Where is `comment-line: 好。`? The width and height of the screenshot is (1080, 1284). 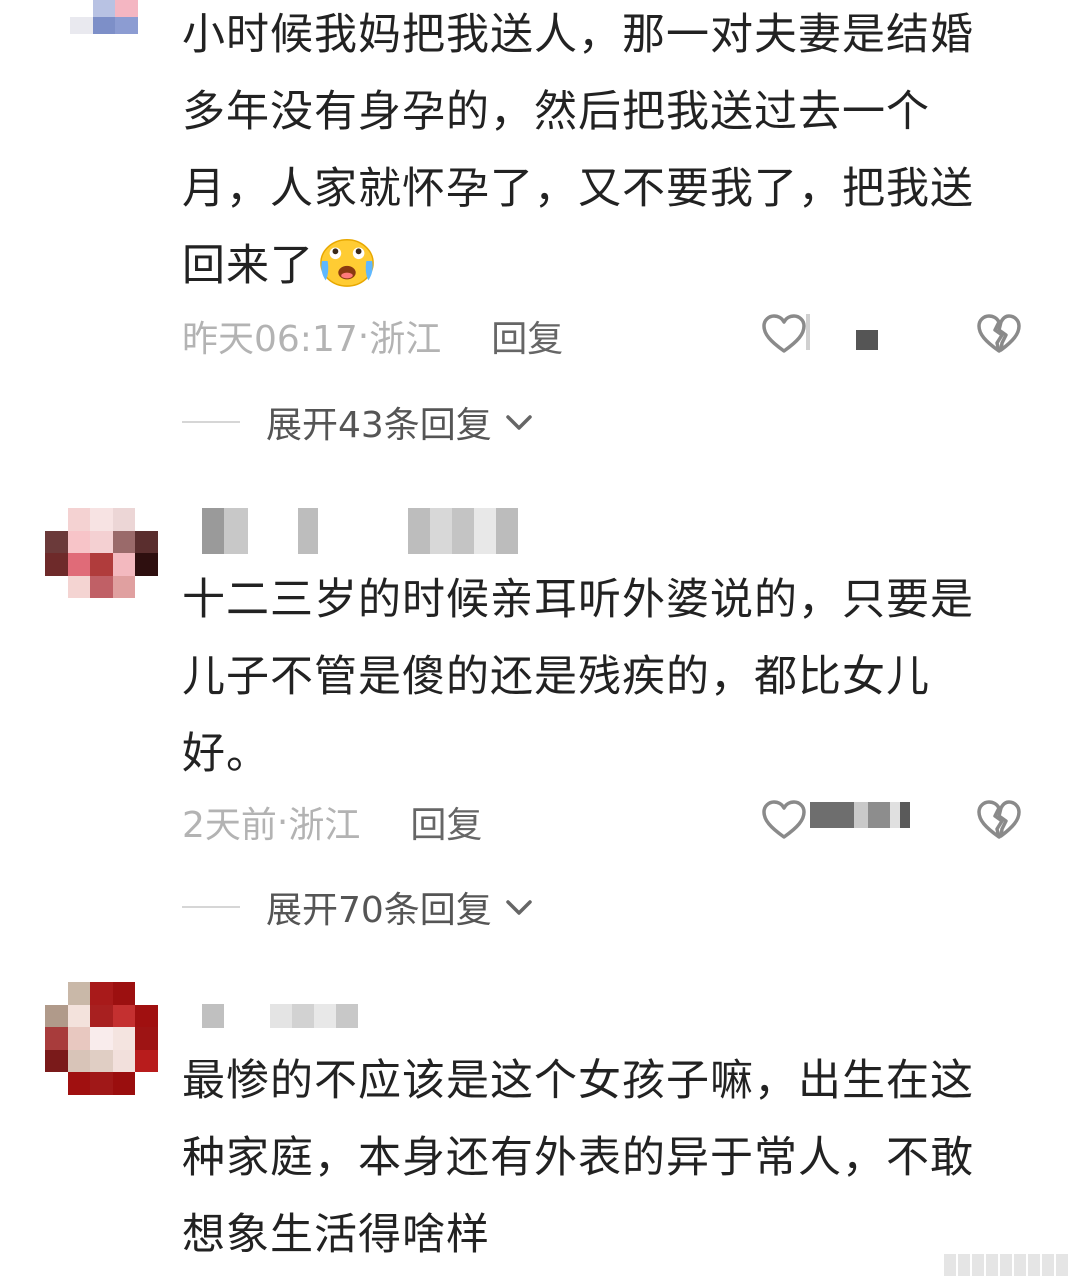 comment-line: 好。 is located at coordinates (226, 754).